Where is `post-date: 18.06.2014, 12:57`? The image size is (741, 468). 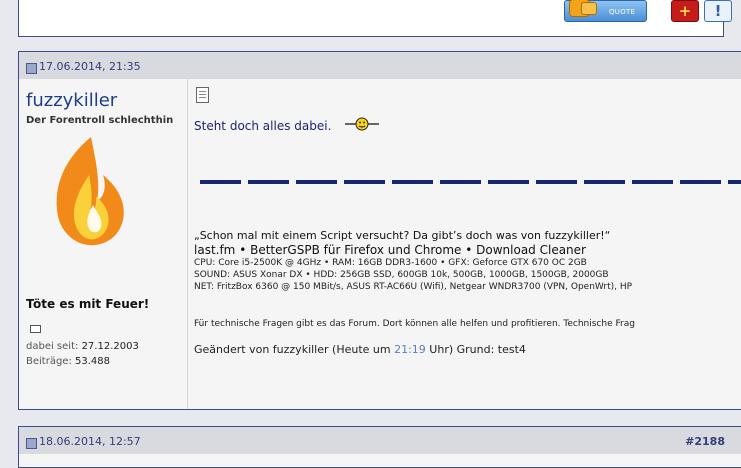 post-date: 18.06.2014, 12:57 is located at coordinates (90, 441).